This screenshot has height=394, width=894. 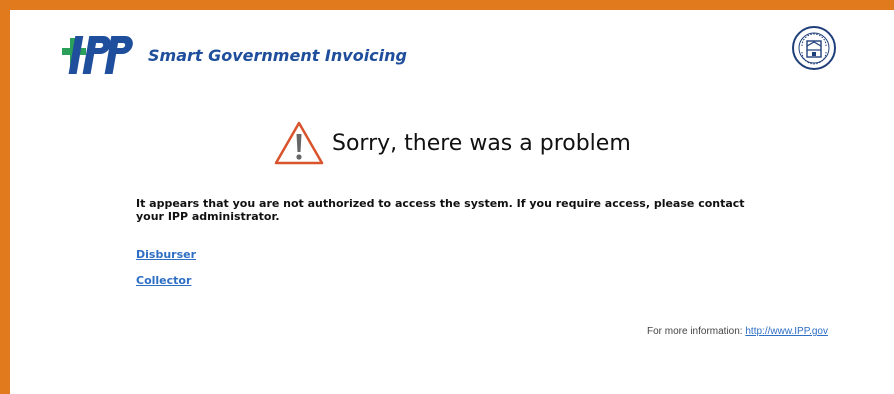 I want to click on error-title: Sorry, there was a problem, so click(x=481, y=143).